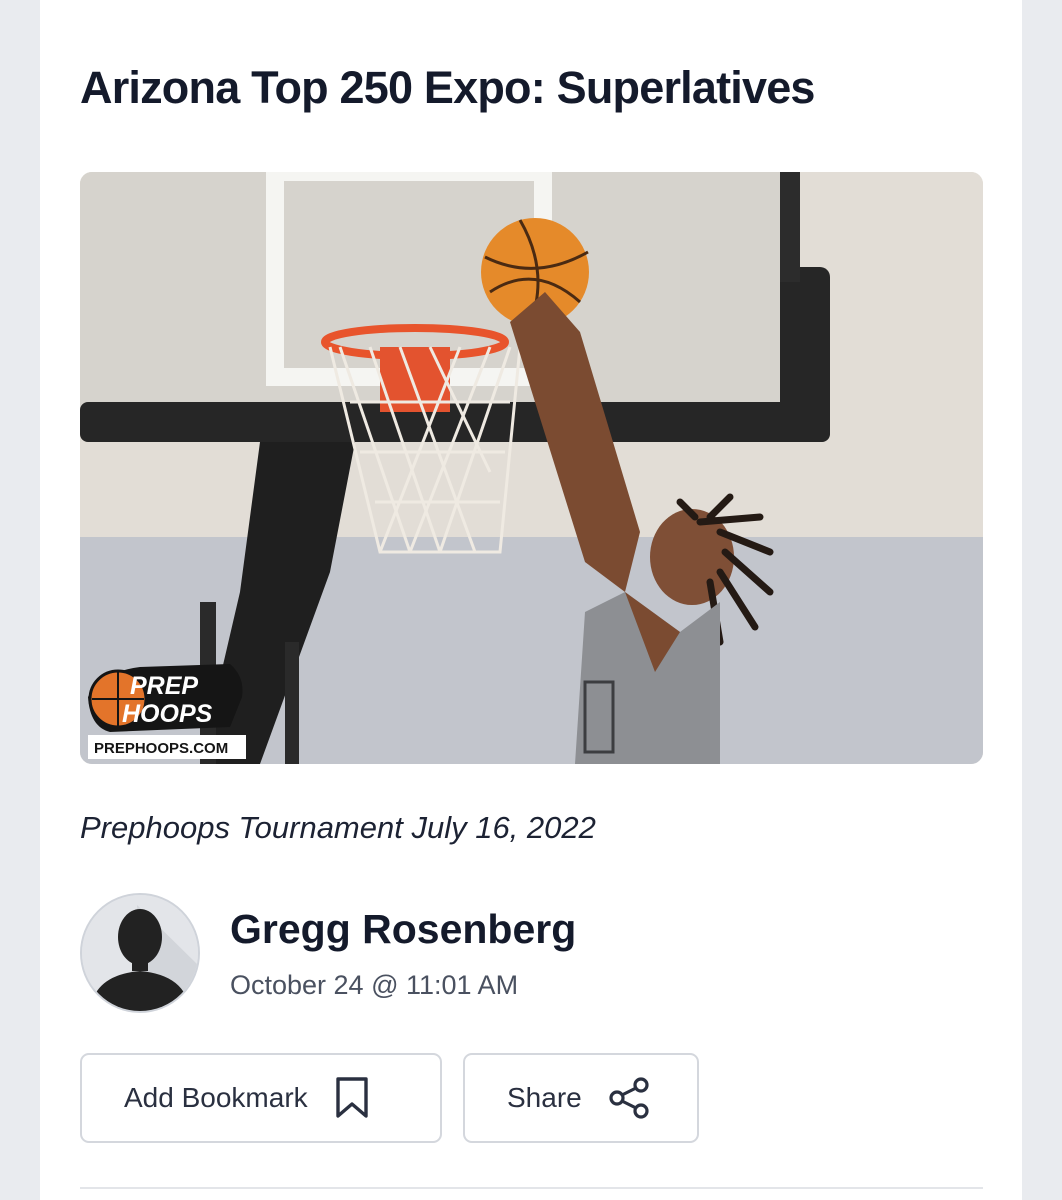 Image resolution: width=1062 pixels, height=1200 pixels. What do you see at coordinates (531, 1188) in the screenshot?
I see `section-divider` at bounding box center [531, 1188].